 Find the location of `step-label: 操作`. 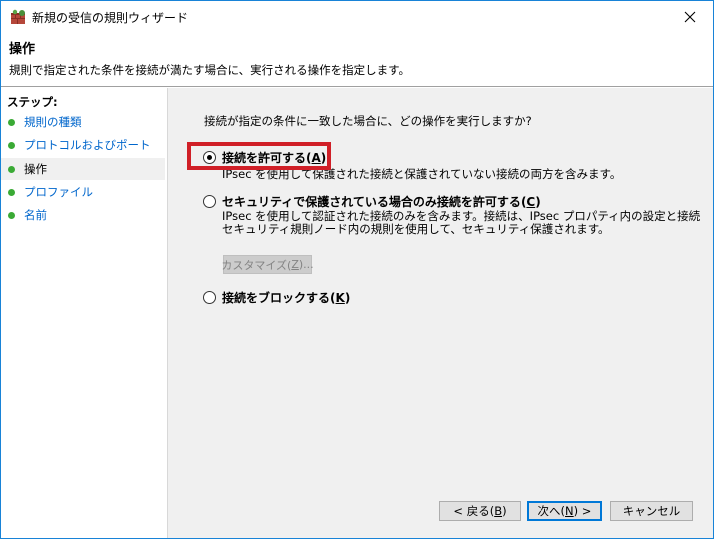

step-label: 操作 is located at coordinates (35, 169).